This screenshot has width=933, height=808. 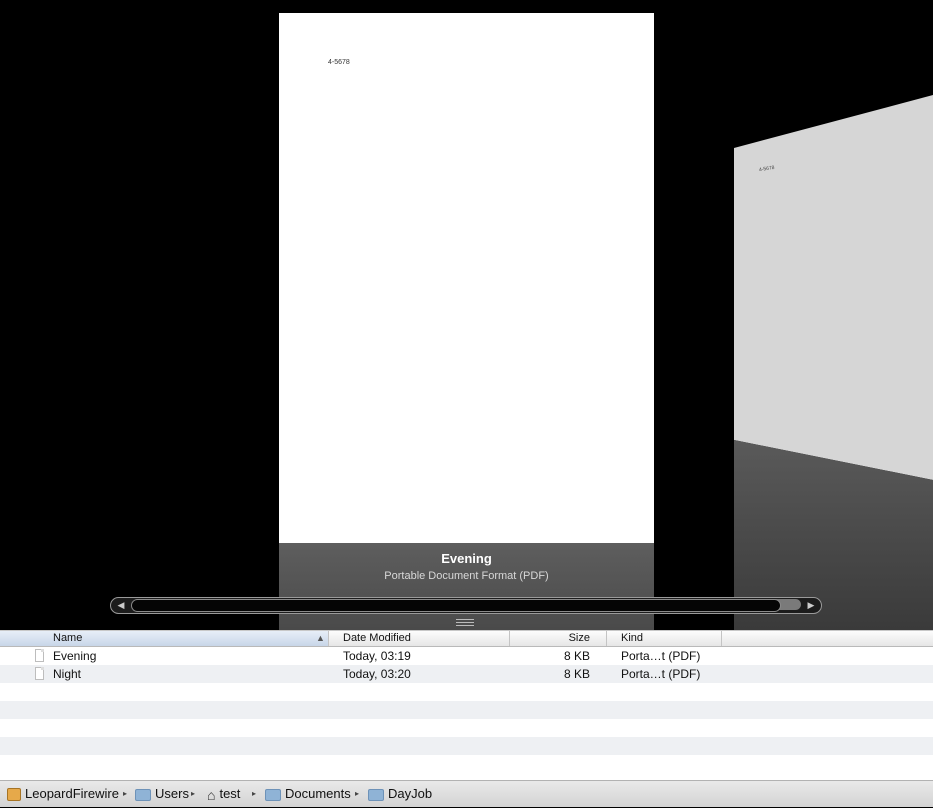 What do you see at coordinates (339, 62) in the screenshot?
I see `page-text: 4-5678` at bounding box center [339, 62].